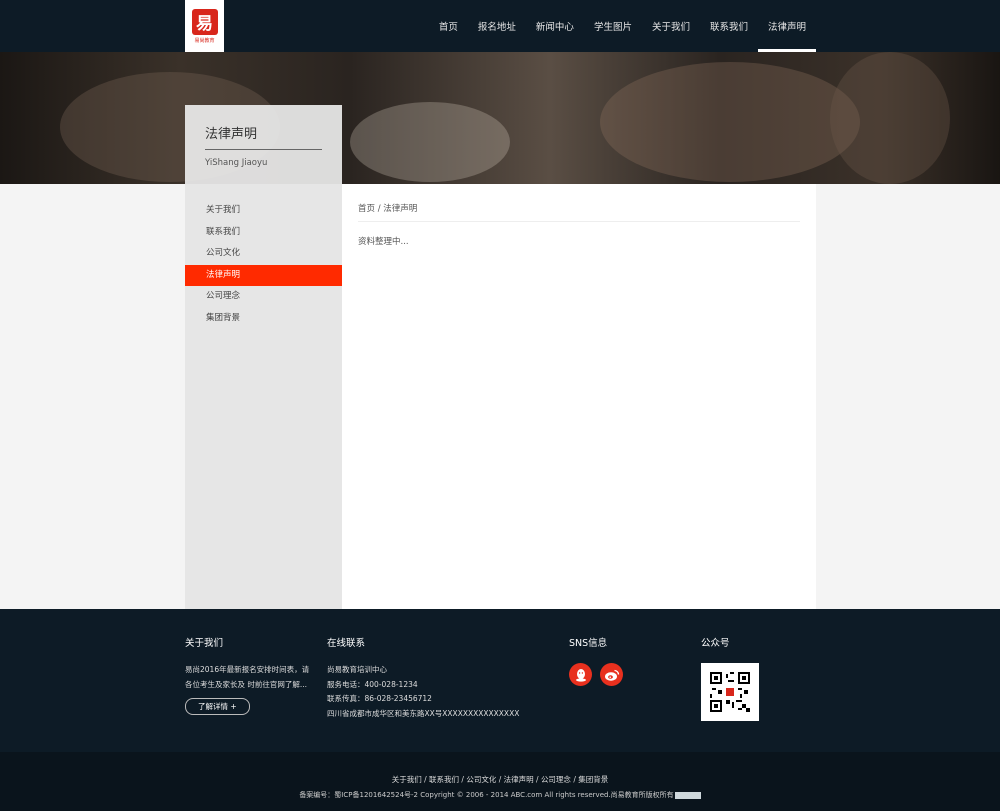 Image resolution: width=1000 pixels, height=811 pixels. Describe the element at coordinates (263, 297) in the screenshot. I see `sidebar-item-philosophy: 公司理念` at that location.